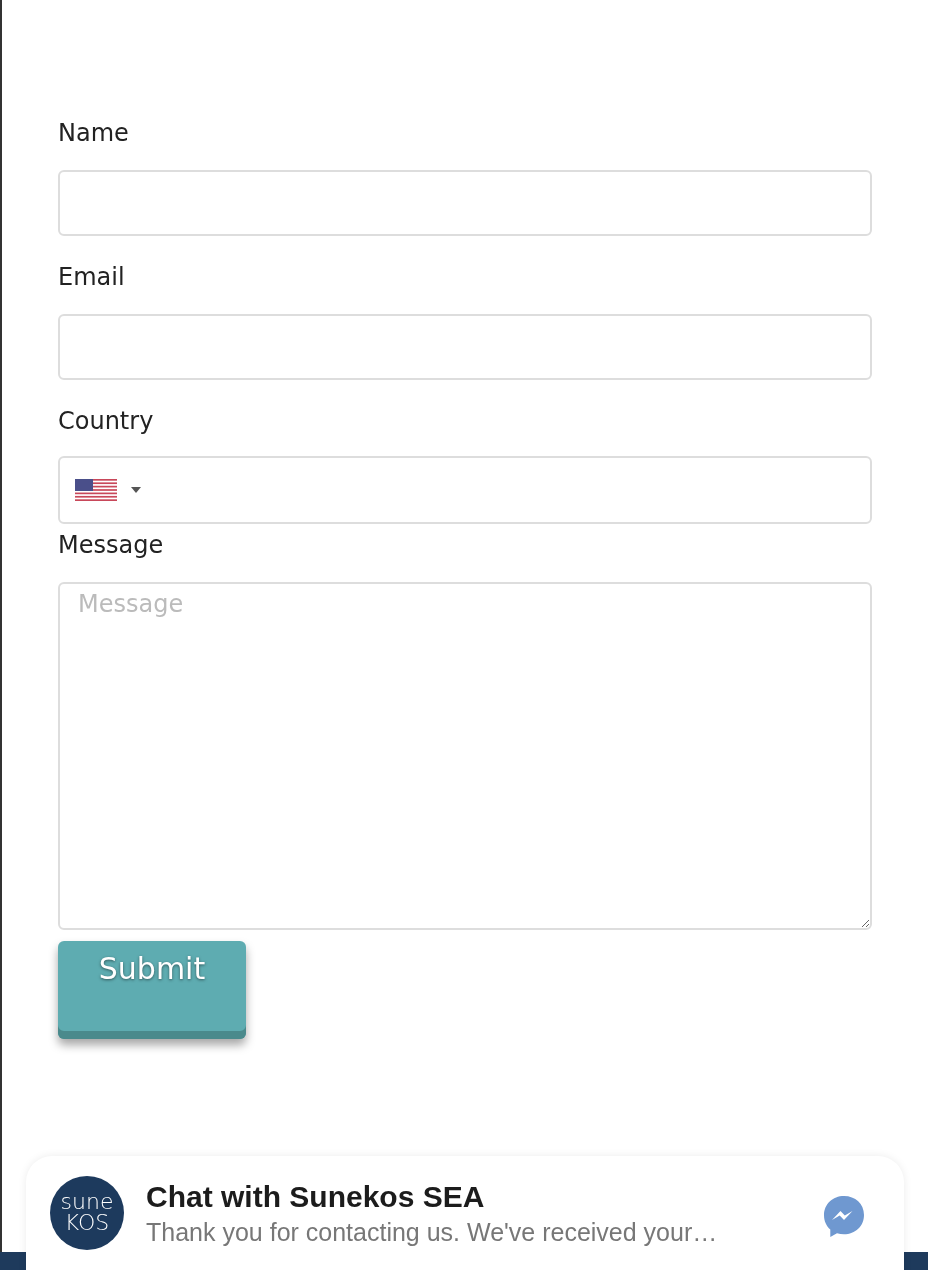 The height and width of the screenshot is (1270, 928). Describe the element at coordinates (96, 490) in the screenshot. I see `flag-icon` at that location.